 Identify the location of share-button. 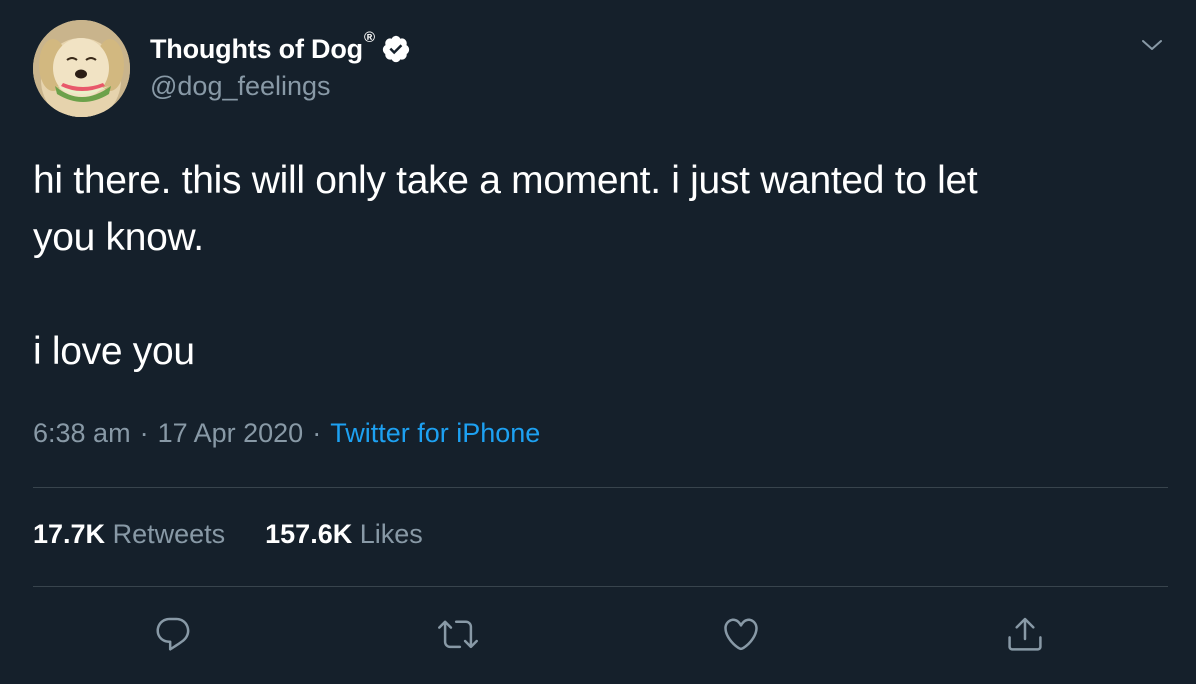
(1025, 634).